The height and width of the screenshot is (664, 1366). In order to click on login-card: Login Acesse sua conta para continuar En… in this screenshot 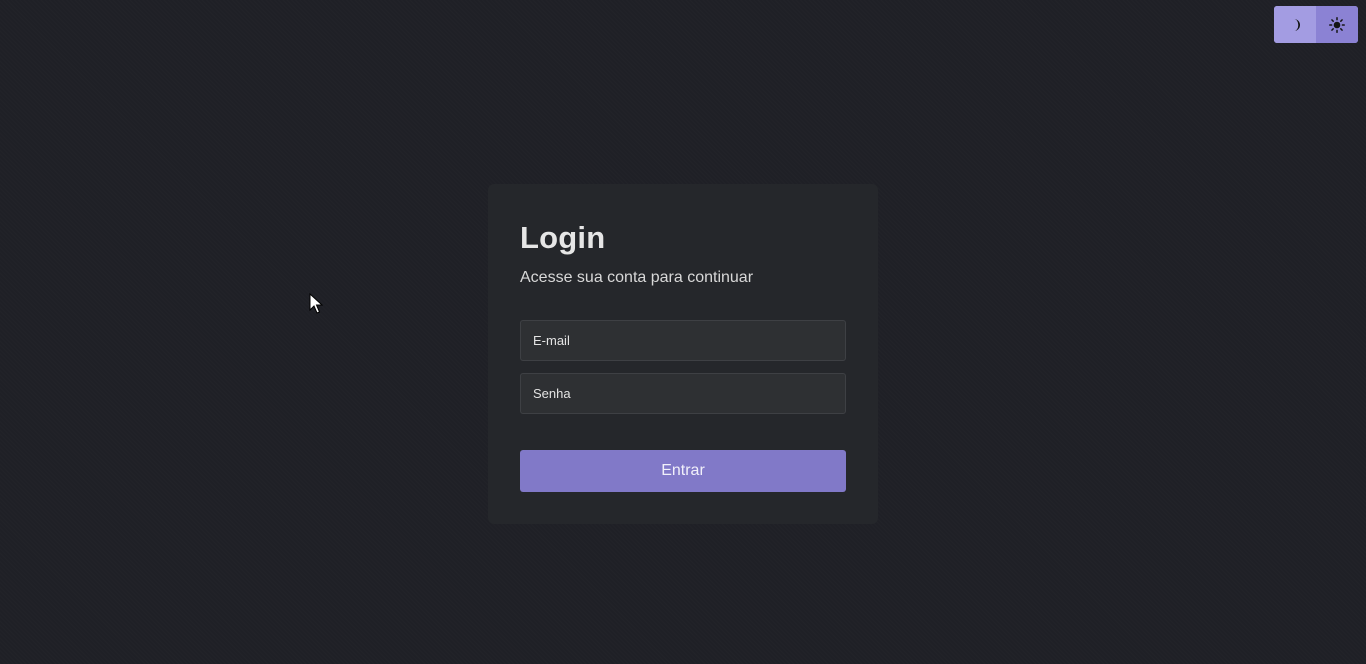, I will do `click(683, 354)`.